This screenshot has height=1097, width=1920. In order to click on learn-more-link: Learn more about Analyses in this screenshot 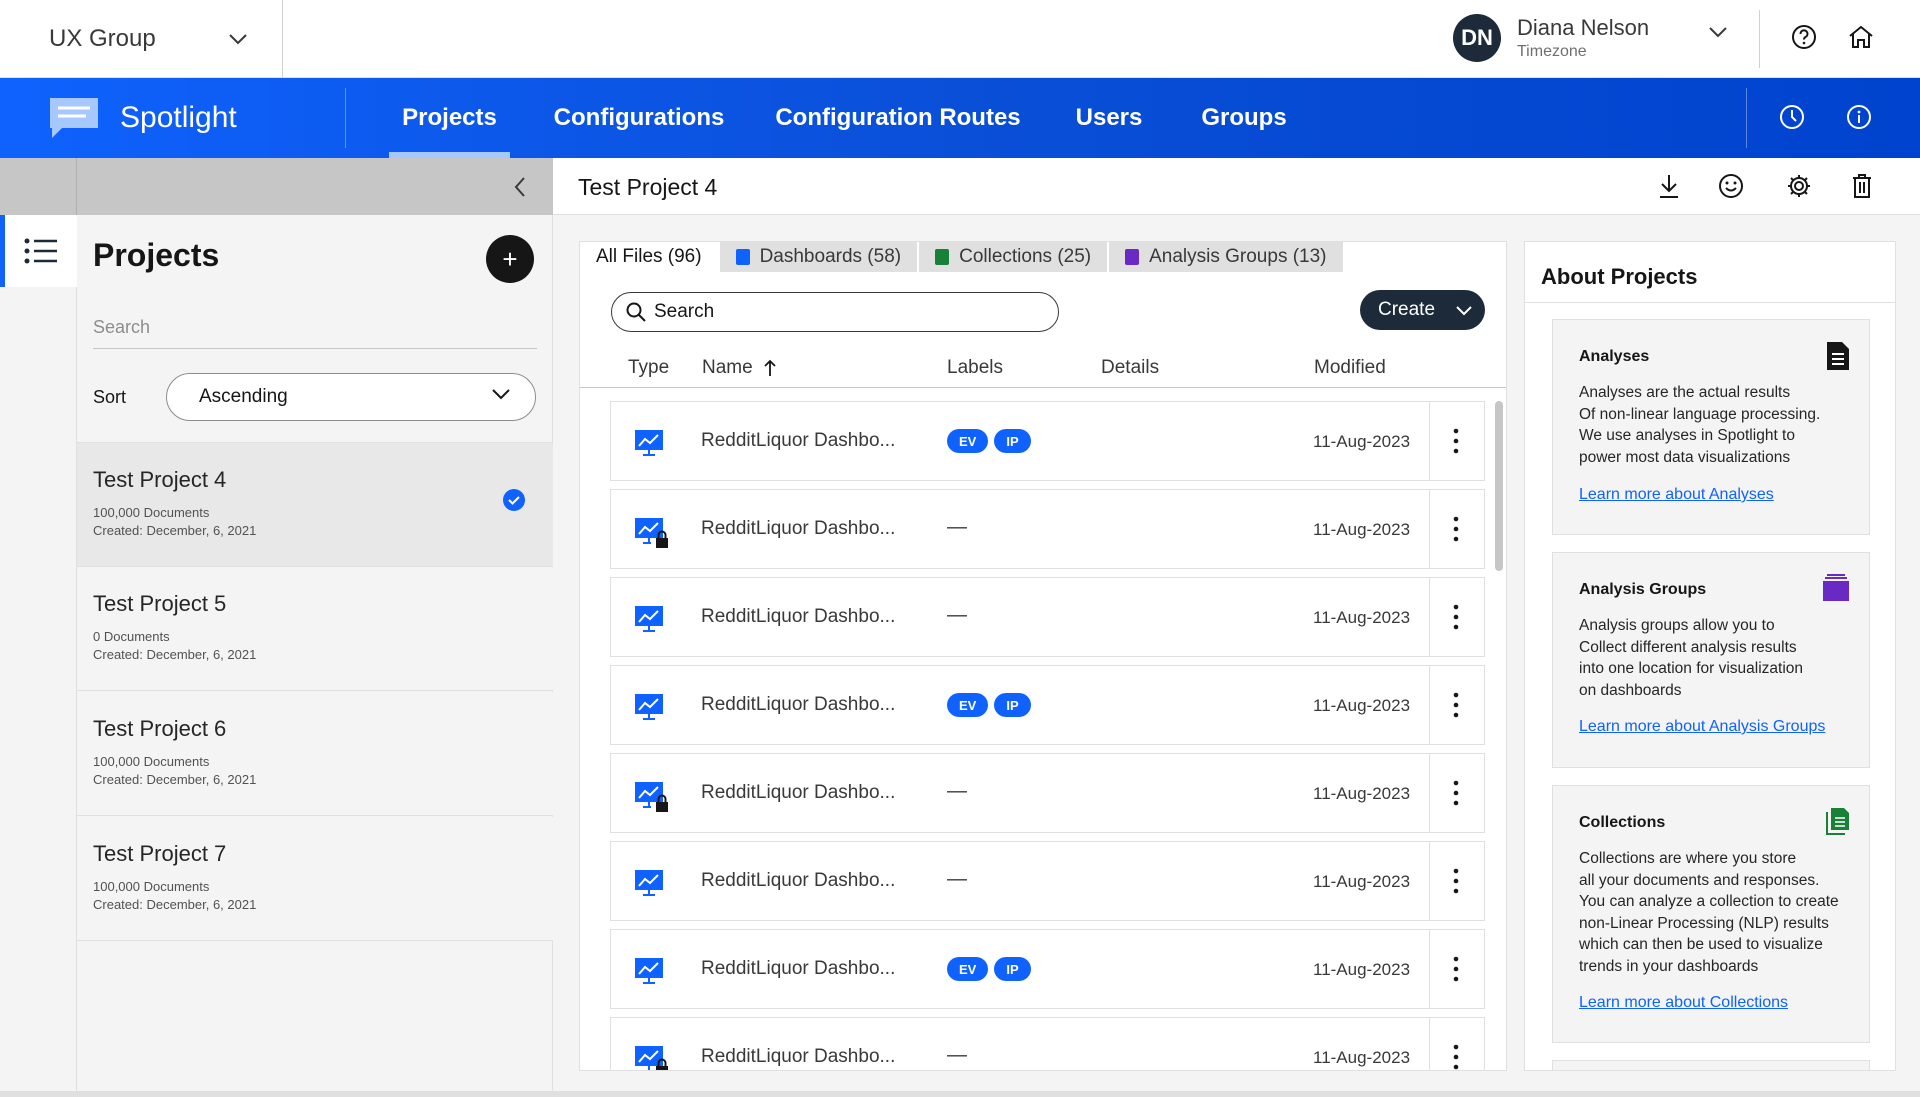, I will do `click(1676, 495)`.